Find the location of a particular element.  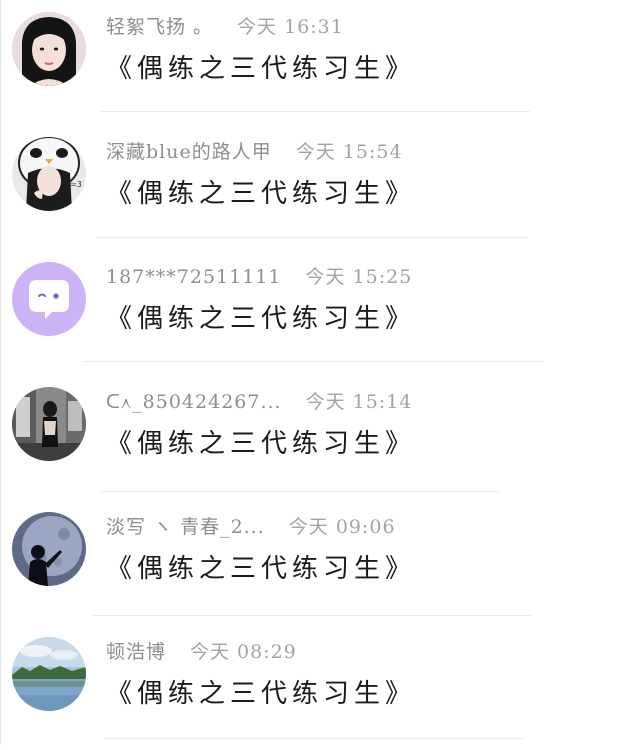

comment-meta: 深藏blue的路人甲 今天 15:54 is located at coordinates (254, 150).